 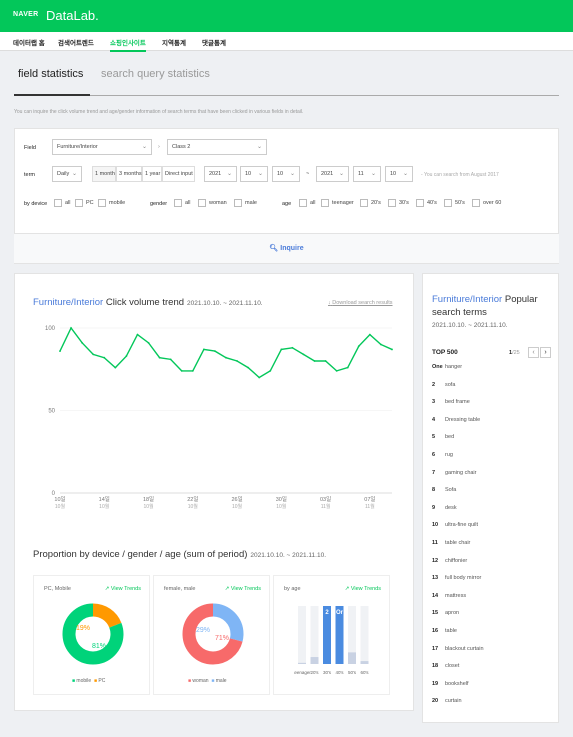 I want to click on list-item: 13 full body mirror, so click(x=456, y=578).